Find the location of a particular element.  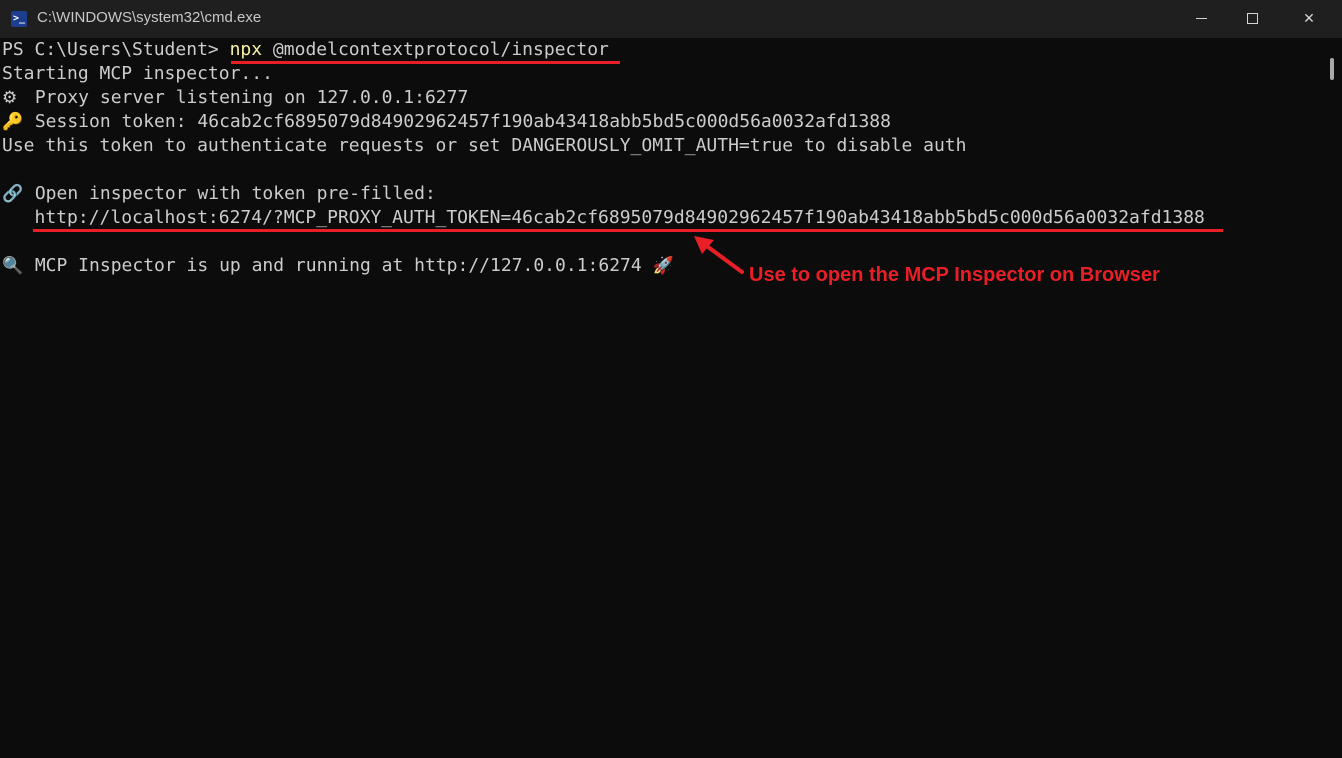

minimize-icon is located at coordinates (1201, 18).